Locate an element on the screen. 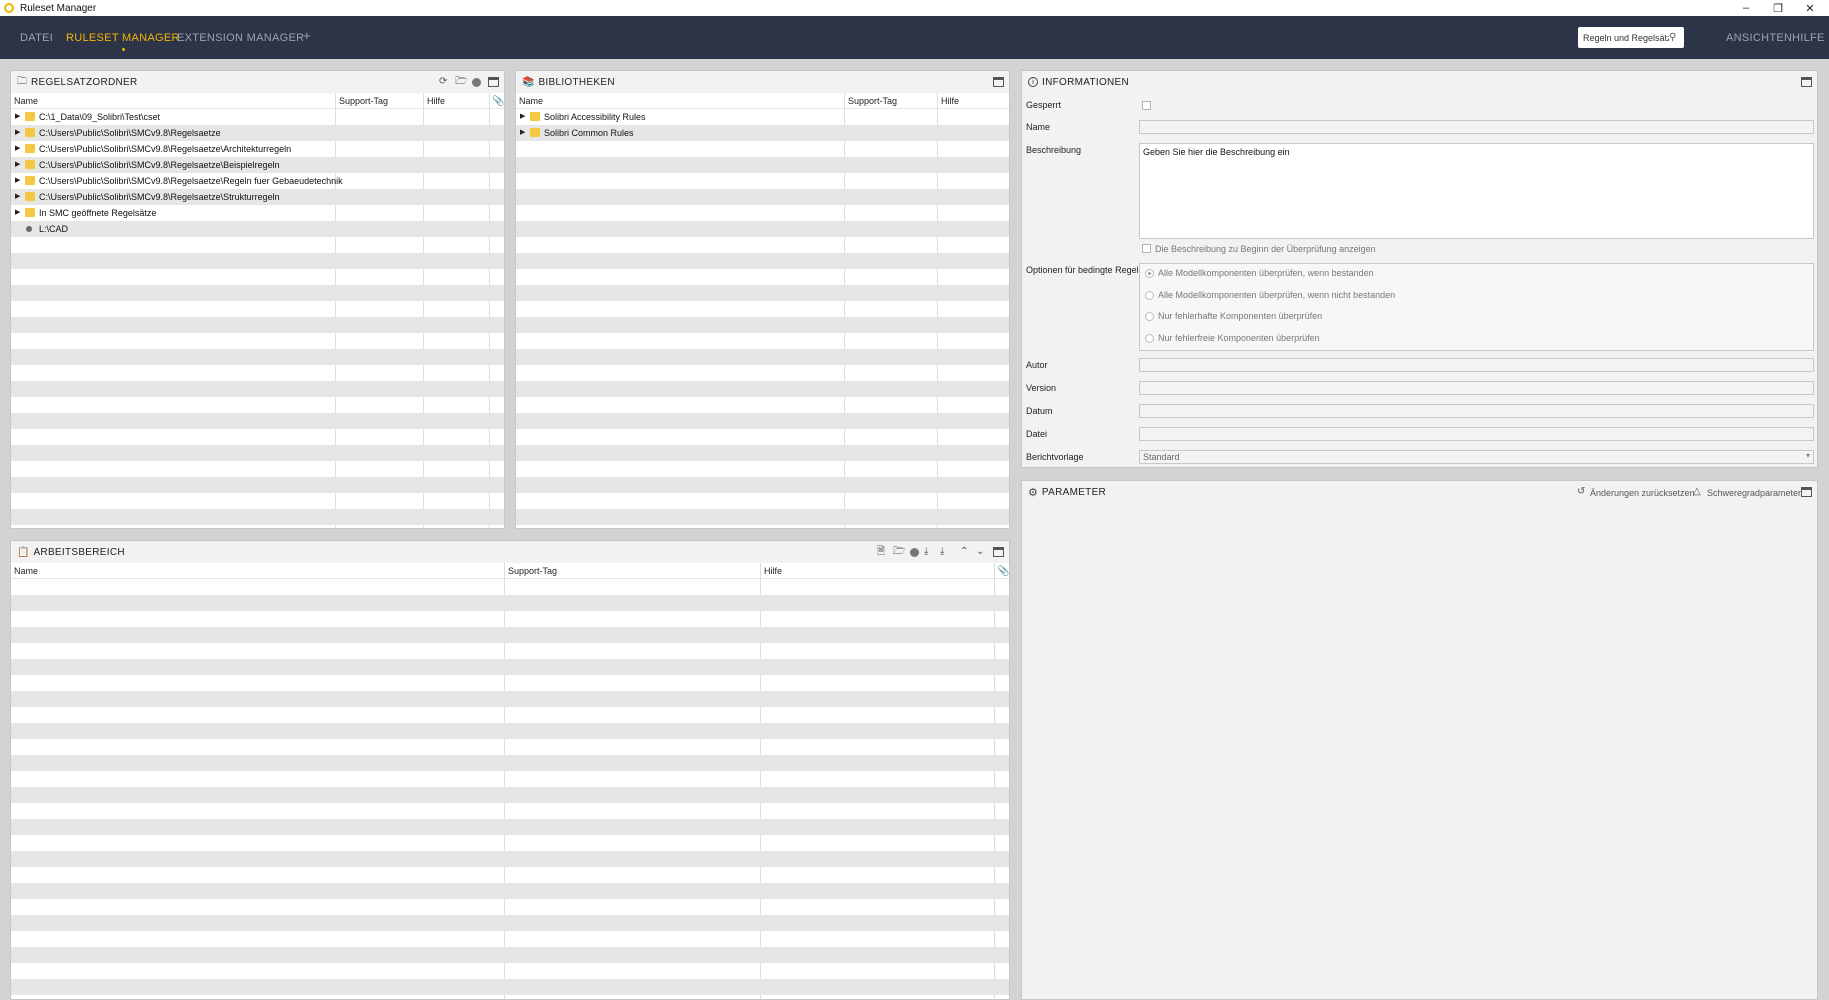 The image size is (1829, 1000). table-row: ▶ Solibri Common Rules is located at coordinates (762, 133).